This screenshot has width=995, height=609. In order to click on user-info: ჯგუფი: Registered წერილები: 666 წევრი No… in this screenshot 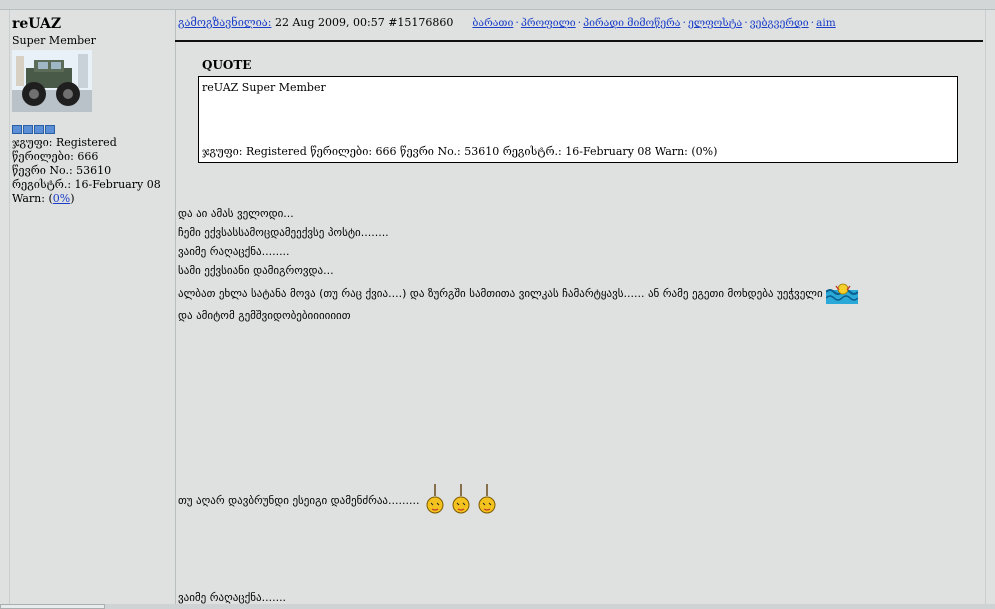, I will do `click(86, 171)`.